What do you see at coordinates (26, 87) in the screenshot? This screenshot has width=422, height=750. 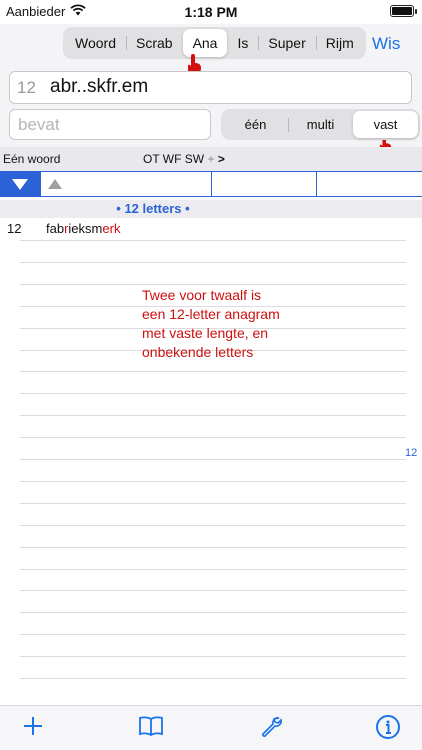 I see `letter-count: 12` at bounding box center [26, 87].